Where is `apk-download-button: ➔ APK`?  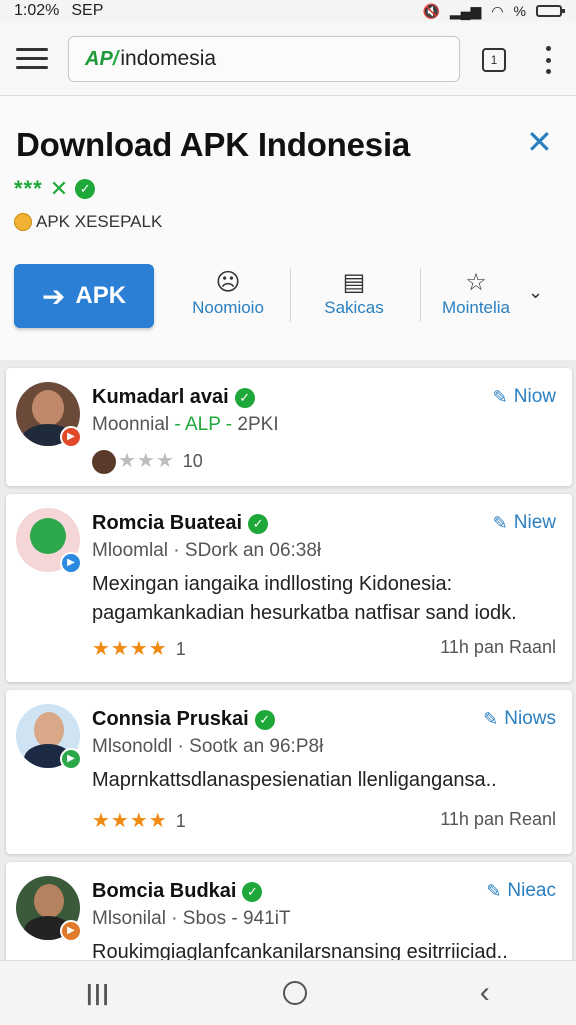
apk-download-button: ➔ APK is located at coordinates (84, 296).